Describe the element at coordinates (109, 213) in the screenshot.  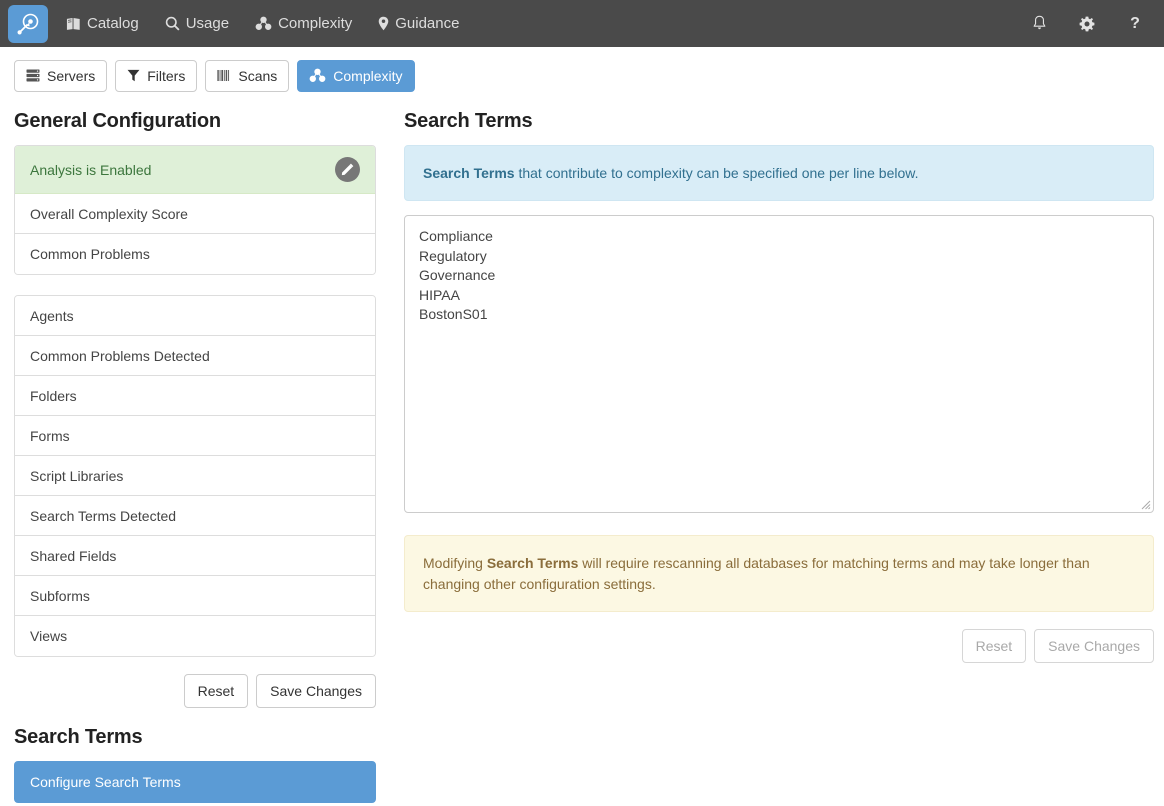
I see `list-item-label: Overall Complexity Score` at that location.